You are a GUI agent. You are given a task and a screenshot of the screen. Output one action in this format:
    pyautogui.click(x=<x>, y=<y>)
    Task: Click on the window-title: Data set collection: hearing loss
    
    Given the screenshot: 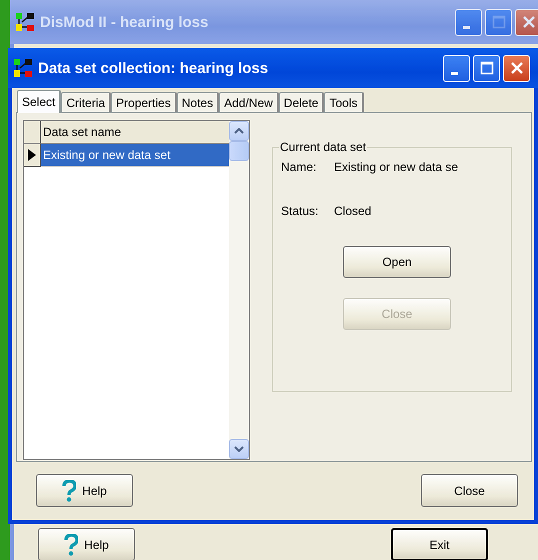 What is the action you would take?
    pyautogui.click(x=154, y=68)
    